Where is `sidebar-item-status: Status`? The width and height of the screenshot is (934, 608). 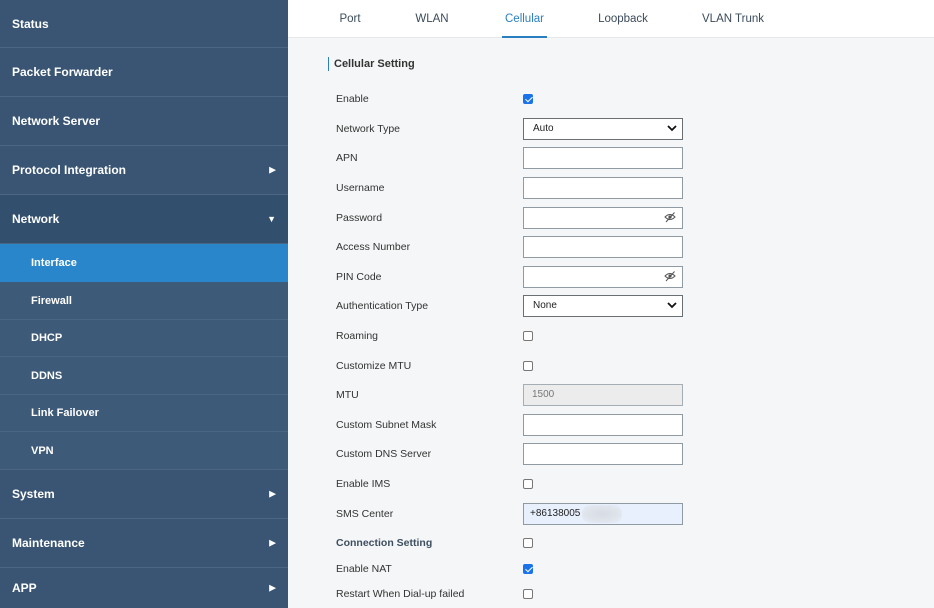 sidebar-item-status: Status is located at coordinates (144, 24).